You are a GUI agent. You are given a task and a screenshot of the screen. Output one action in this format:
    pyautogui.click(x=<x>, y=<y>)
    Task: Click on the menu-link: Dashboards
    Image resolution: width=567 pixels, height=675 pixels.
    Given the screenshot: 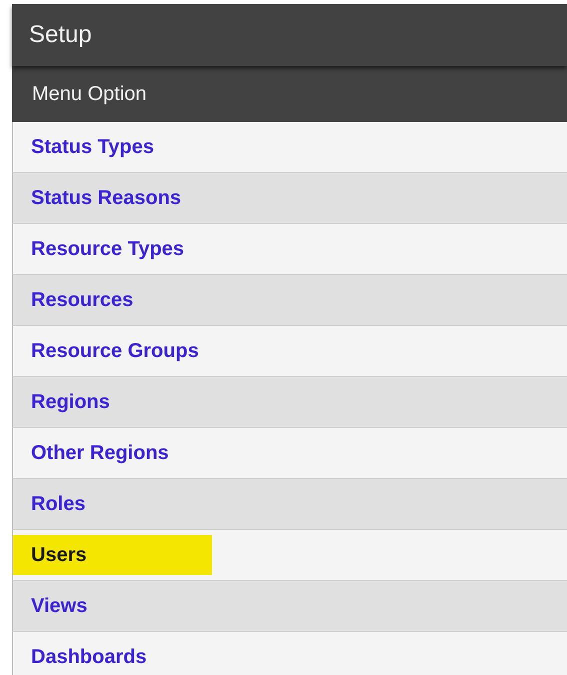 What is the action you would take?
    pyautogui.click(x=89, y=657)
    